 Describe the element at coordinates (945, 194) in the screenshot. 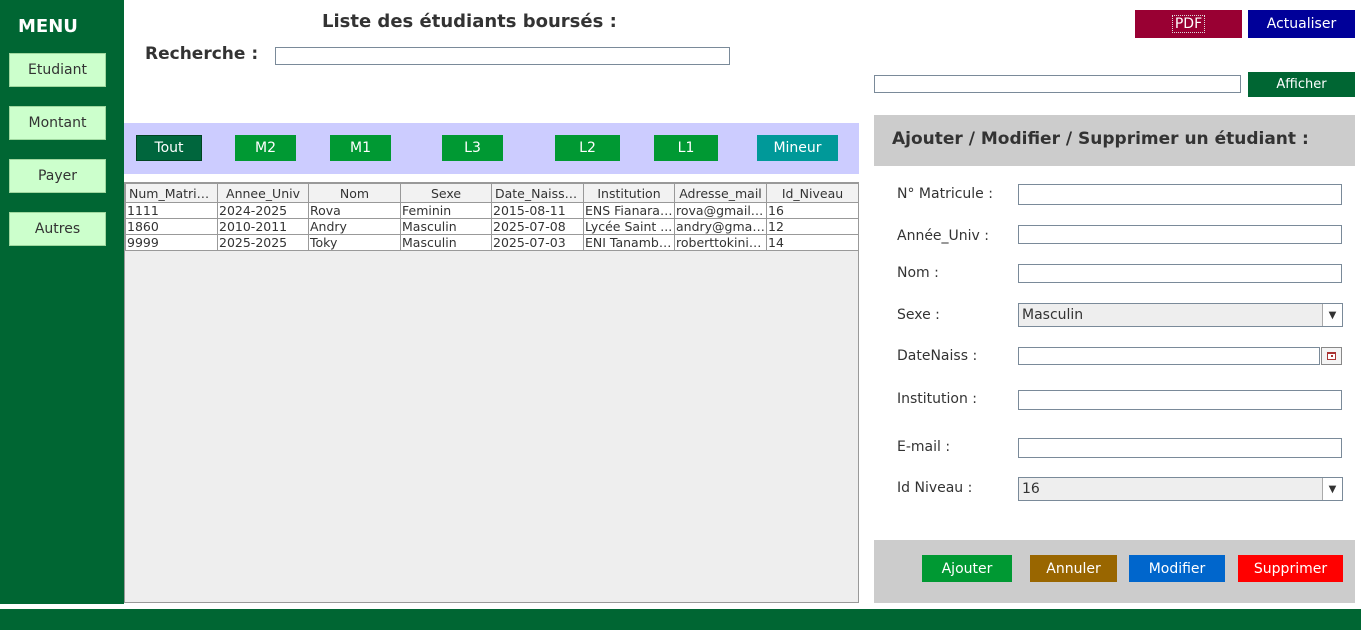

I see `matricule-label: N° Matricule :` at that location.